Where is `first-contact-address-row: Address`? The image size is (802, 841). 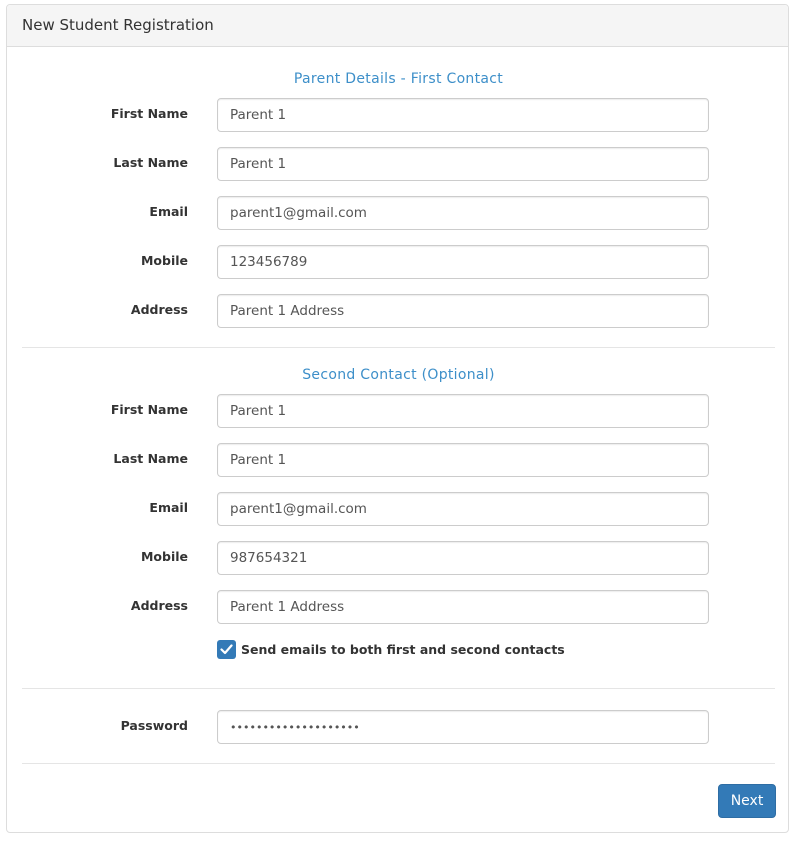 first-contact-address-row: Address is located at coordinates (398, 311).